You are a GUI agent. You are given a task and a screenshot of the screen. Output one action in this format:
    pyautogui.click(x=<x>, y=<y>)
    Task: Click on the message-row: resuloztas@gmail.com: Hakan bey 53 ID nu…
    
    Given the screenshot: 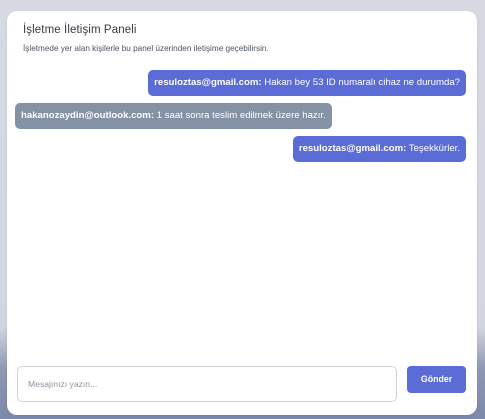 What is the action you would take?
    pyautogui.click(x=240, y=83)
    